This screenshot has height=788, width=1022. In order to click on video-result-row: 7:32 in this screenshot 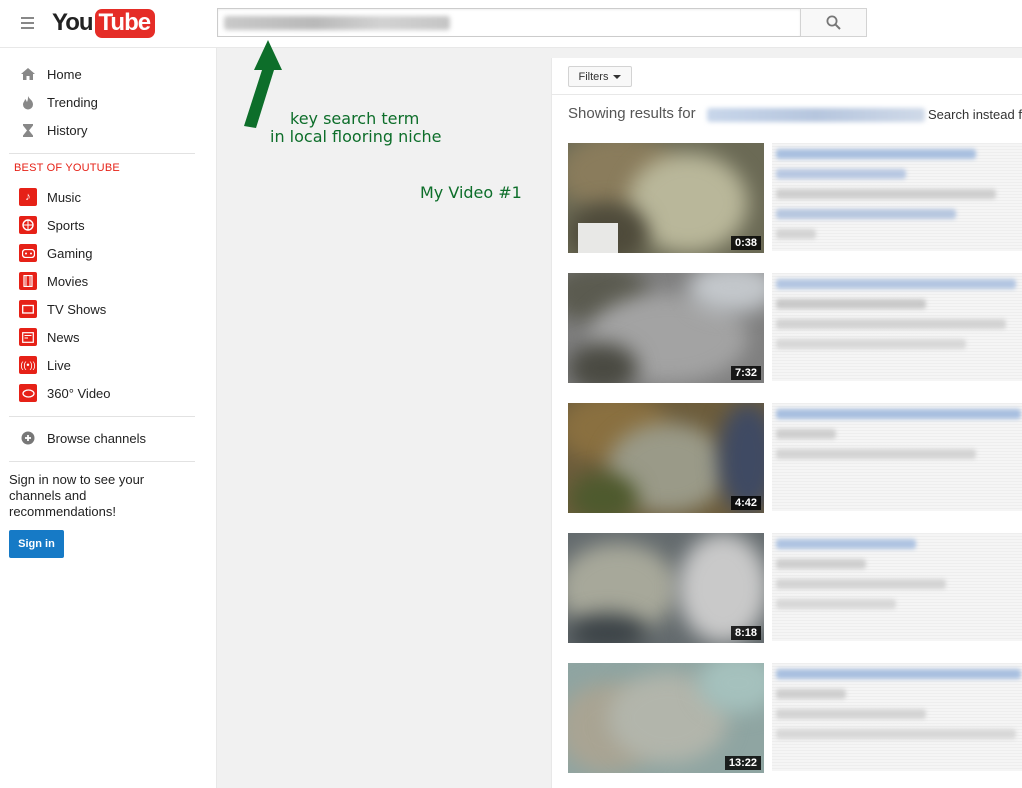, I will do `click(795, 328)`.